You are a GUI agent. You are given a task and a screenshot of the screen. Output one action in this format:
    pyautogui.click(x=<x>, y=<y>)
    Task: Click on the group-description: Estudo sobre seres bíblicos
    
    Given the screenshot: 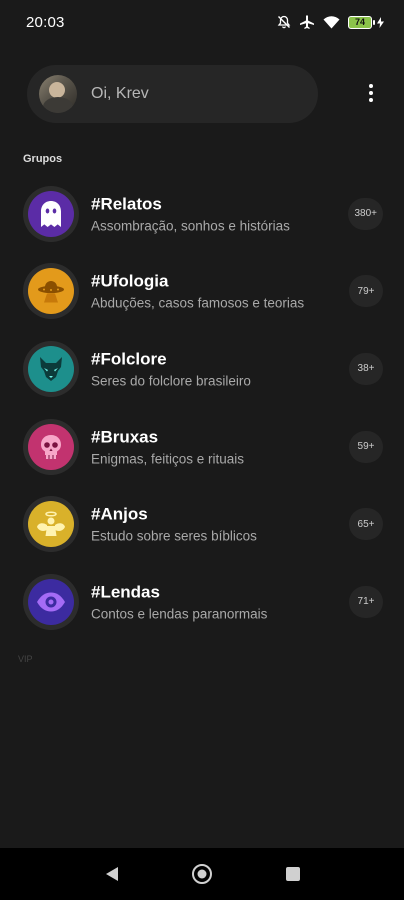 What is the action you would take?
    pyautogui.click(x=174, y=536)
    